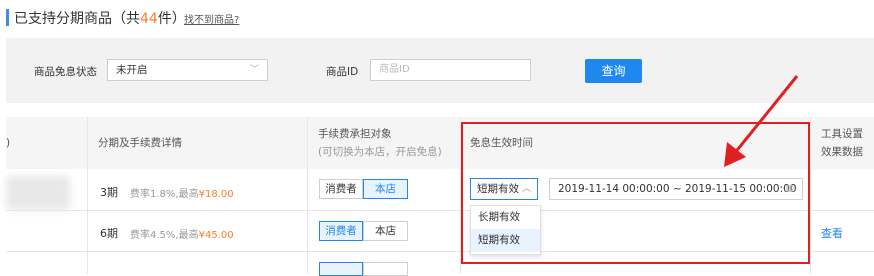 The height and width of the screenshot is (276, 874). Describe the element at coordinates (342, 72) in the screenshot. I see `product-id-label: 商品ID` at that location.